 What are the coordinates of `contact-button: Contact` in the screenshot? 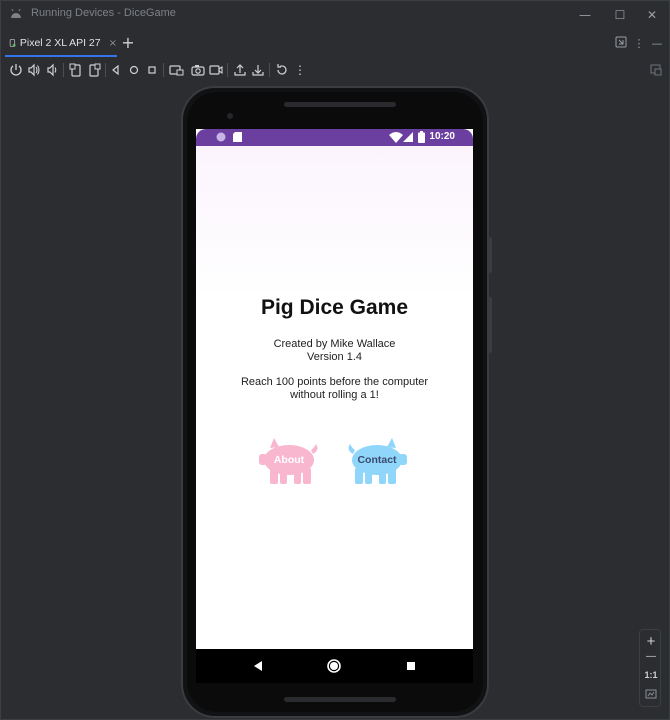 It's located at (377, 462).